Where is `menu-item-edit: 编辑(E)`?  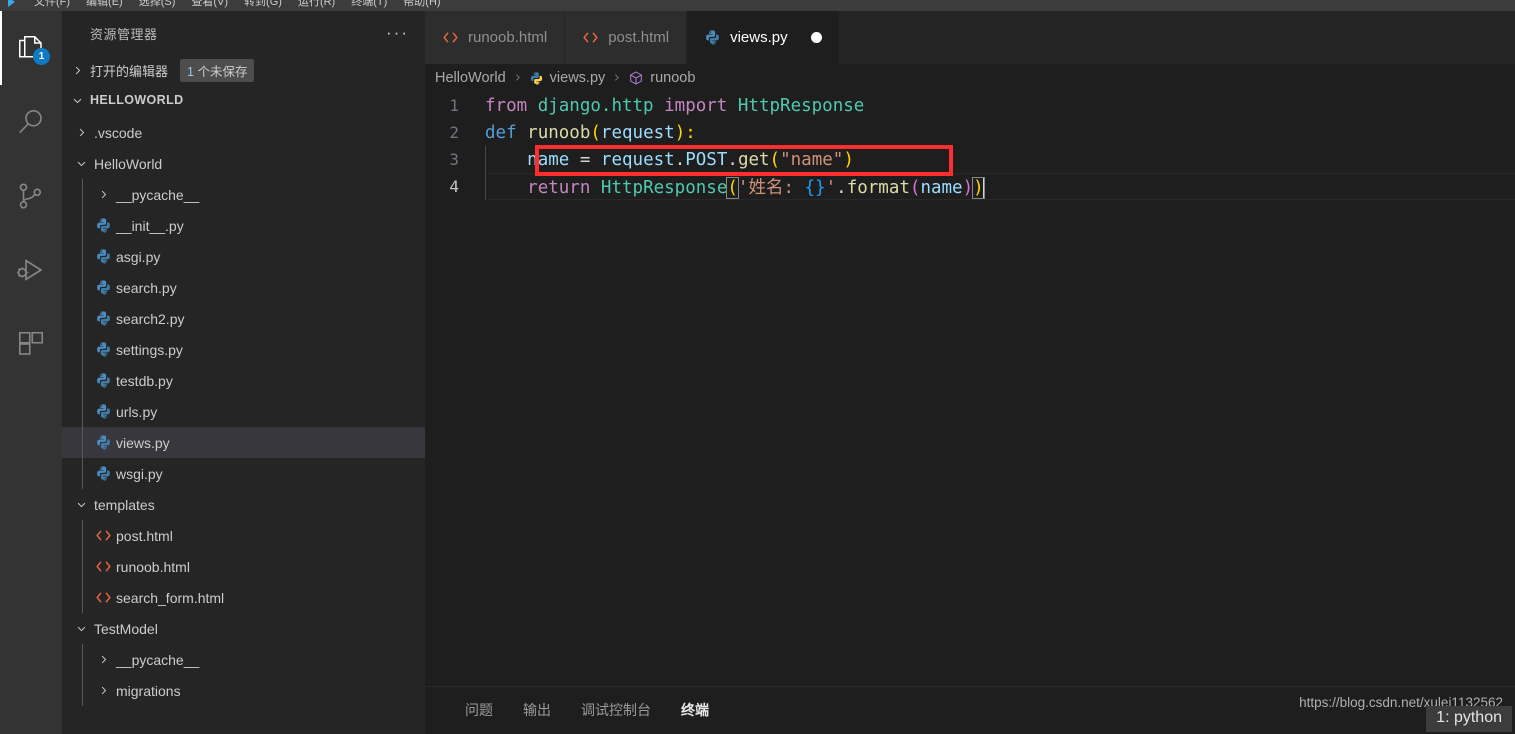
menu-item-edit: 编辑(E) is located at coordinates (104, 4).